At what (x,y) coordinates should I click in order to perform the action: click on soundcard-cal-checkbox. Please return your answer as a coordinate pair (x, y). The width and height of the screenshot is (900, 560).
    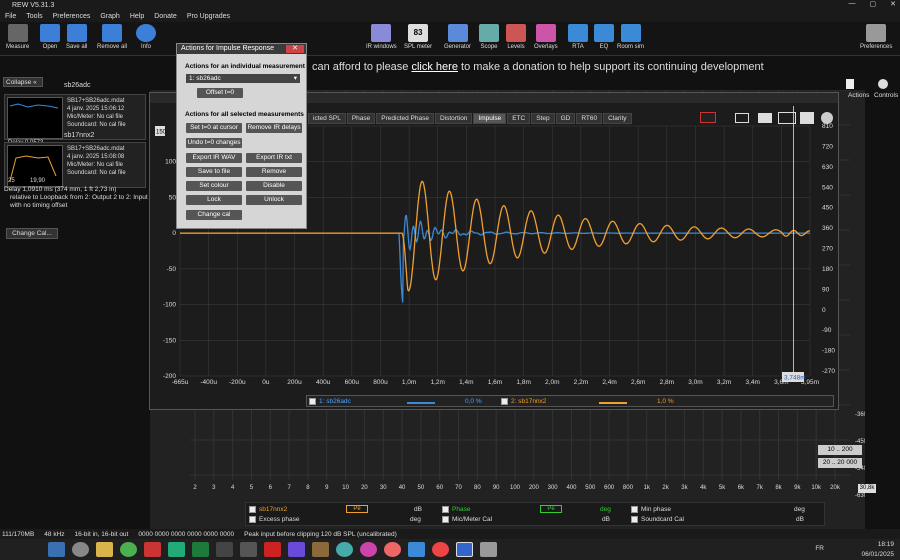
    Looking at the image, I should click on (634, 519).